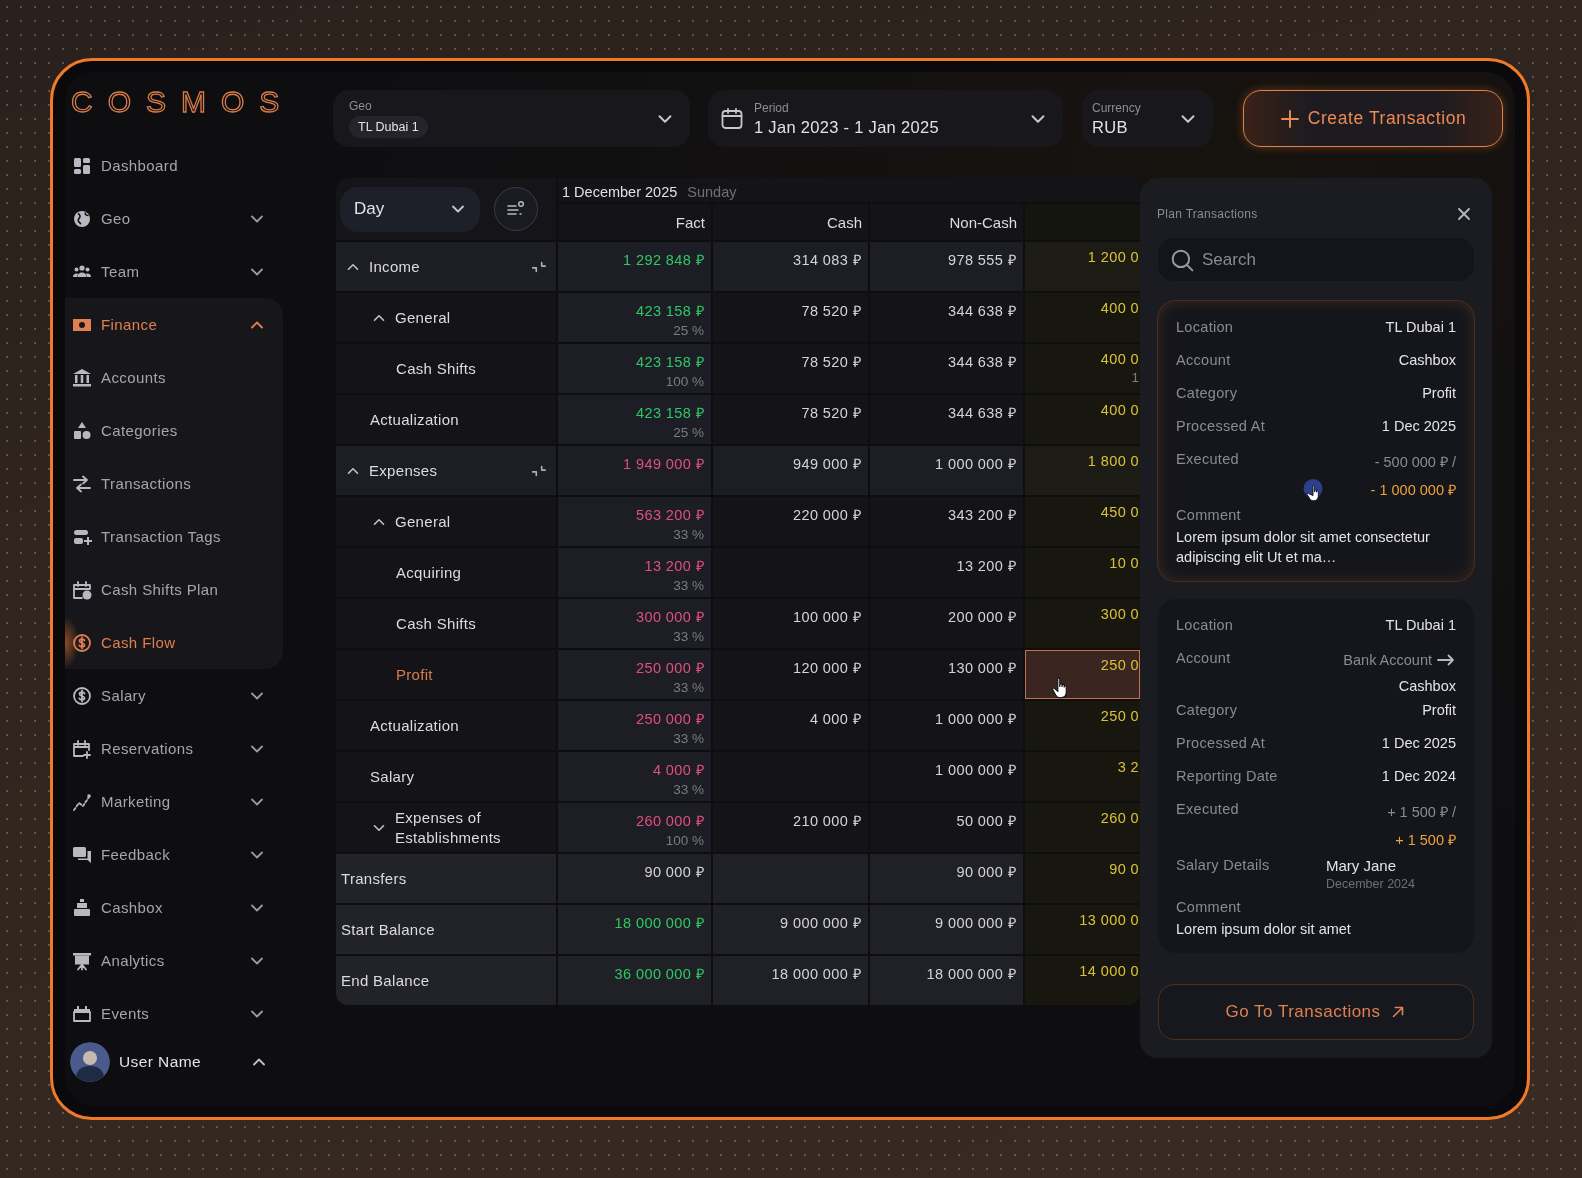 The image size is (1582, 1178). I want to click on period-select: Period 1 Jan 2023 - 1 Jan 2025, so click(885, 118).